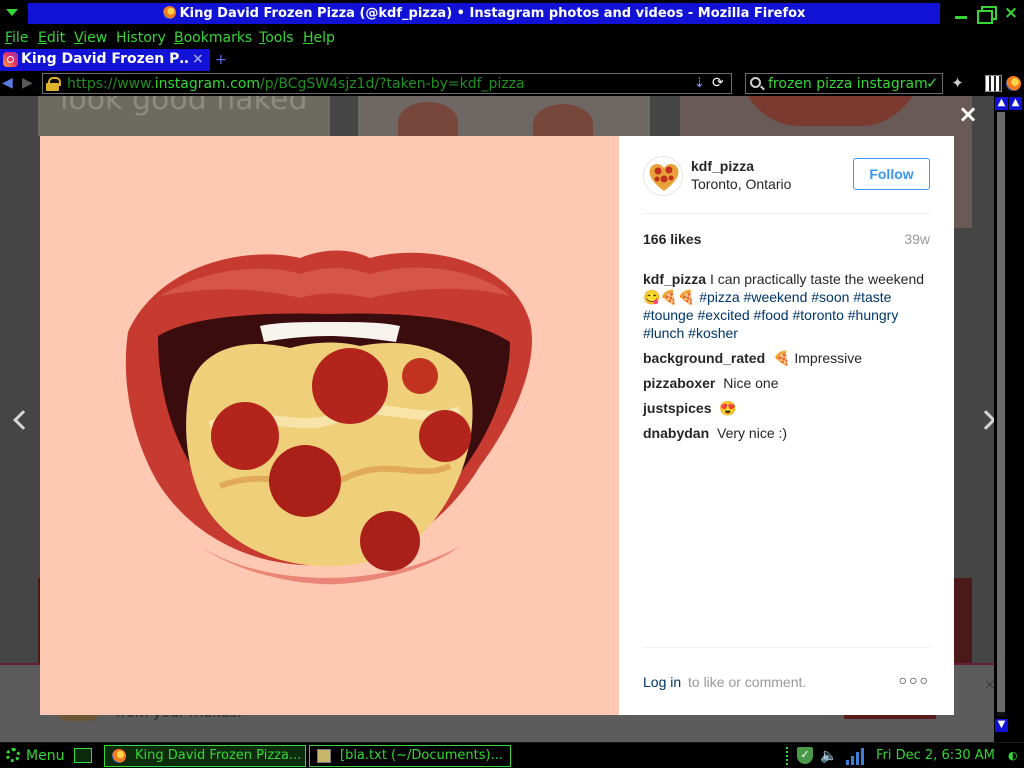 This screenshot has height=768, width=1024. I want to click on firefox-icon, so click(119, 756).